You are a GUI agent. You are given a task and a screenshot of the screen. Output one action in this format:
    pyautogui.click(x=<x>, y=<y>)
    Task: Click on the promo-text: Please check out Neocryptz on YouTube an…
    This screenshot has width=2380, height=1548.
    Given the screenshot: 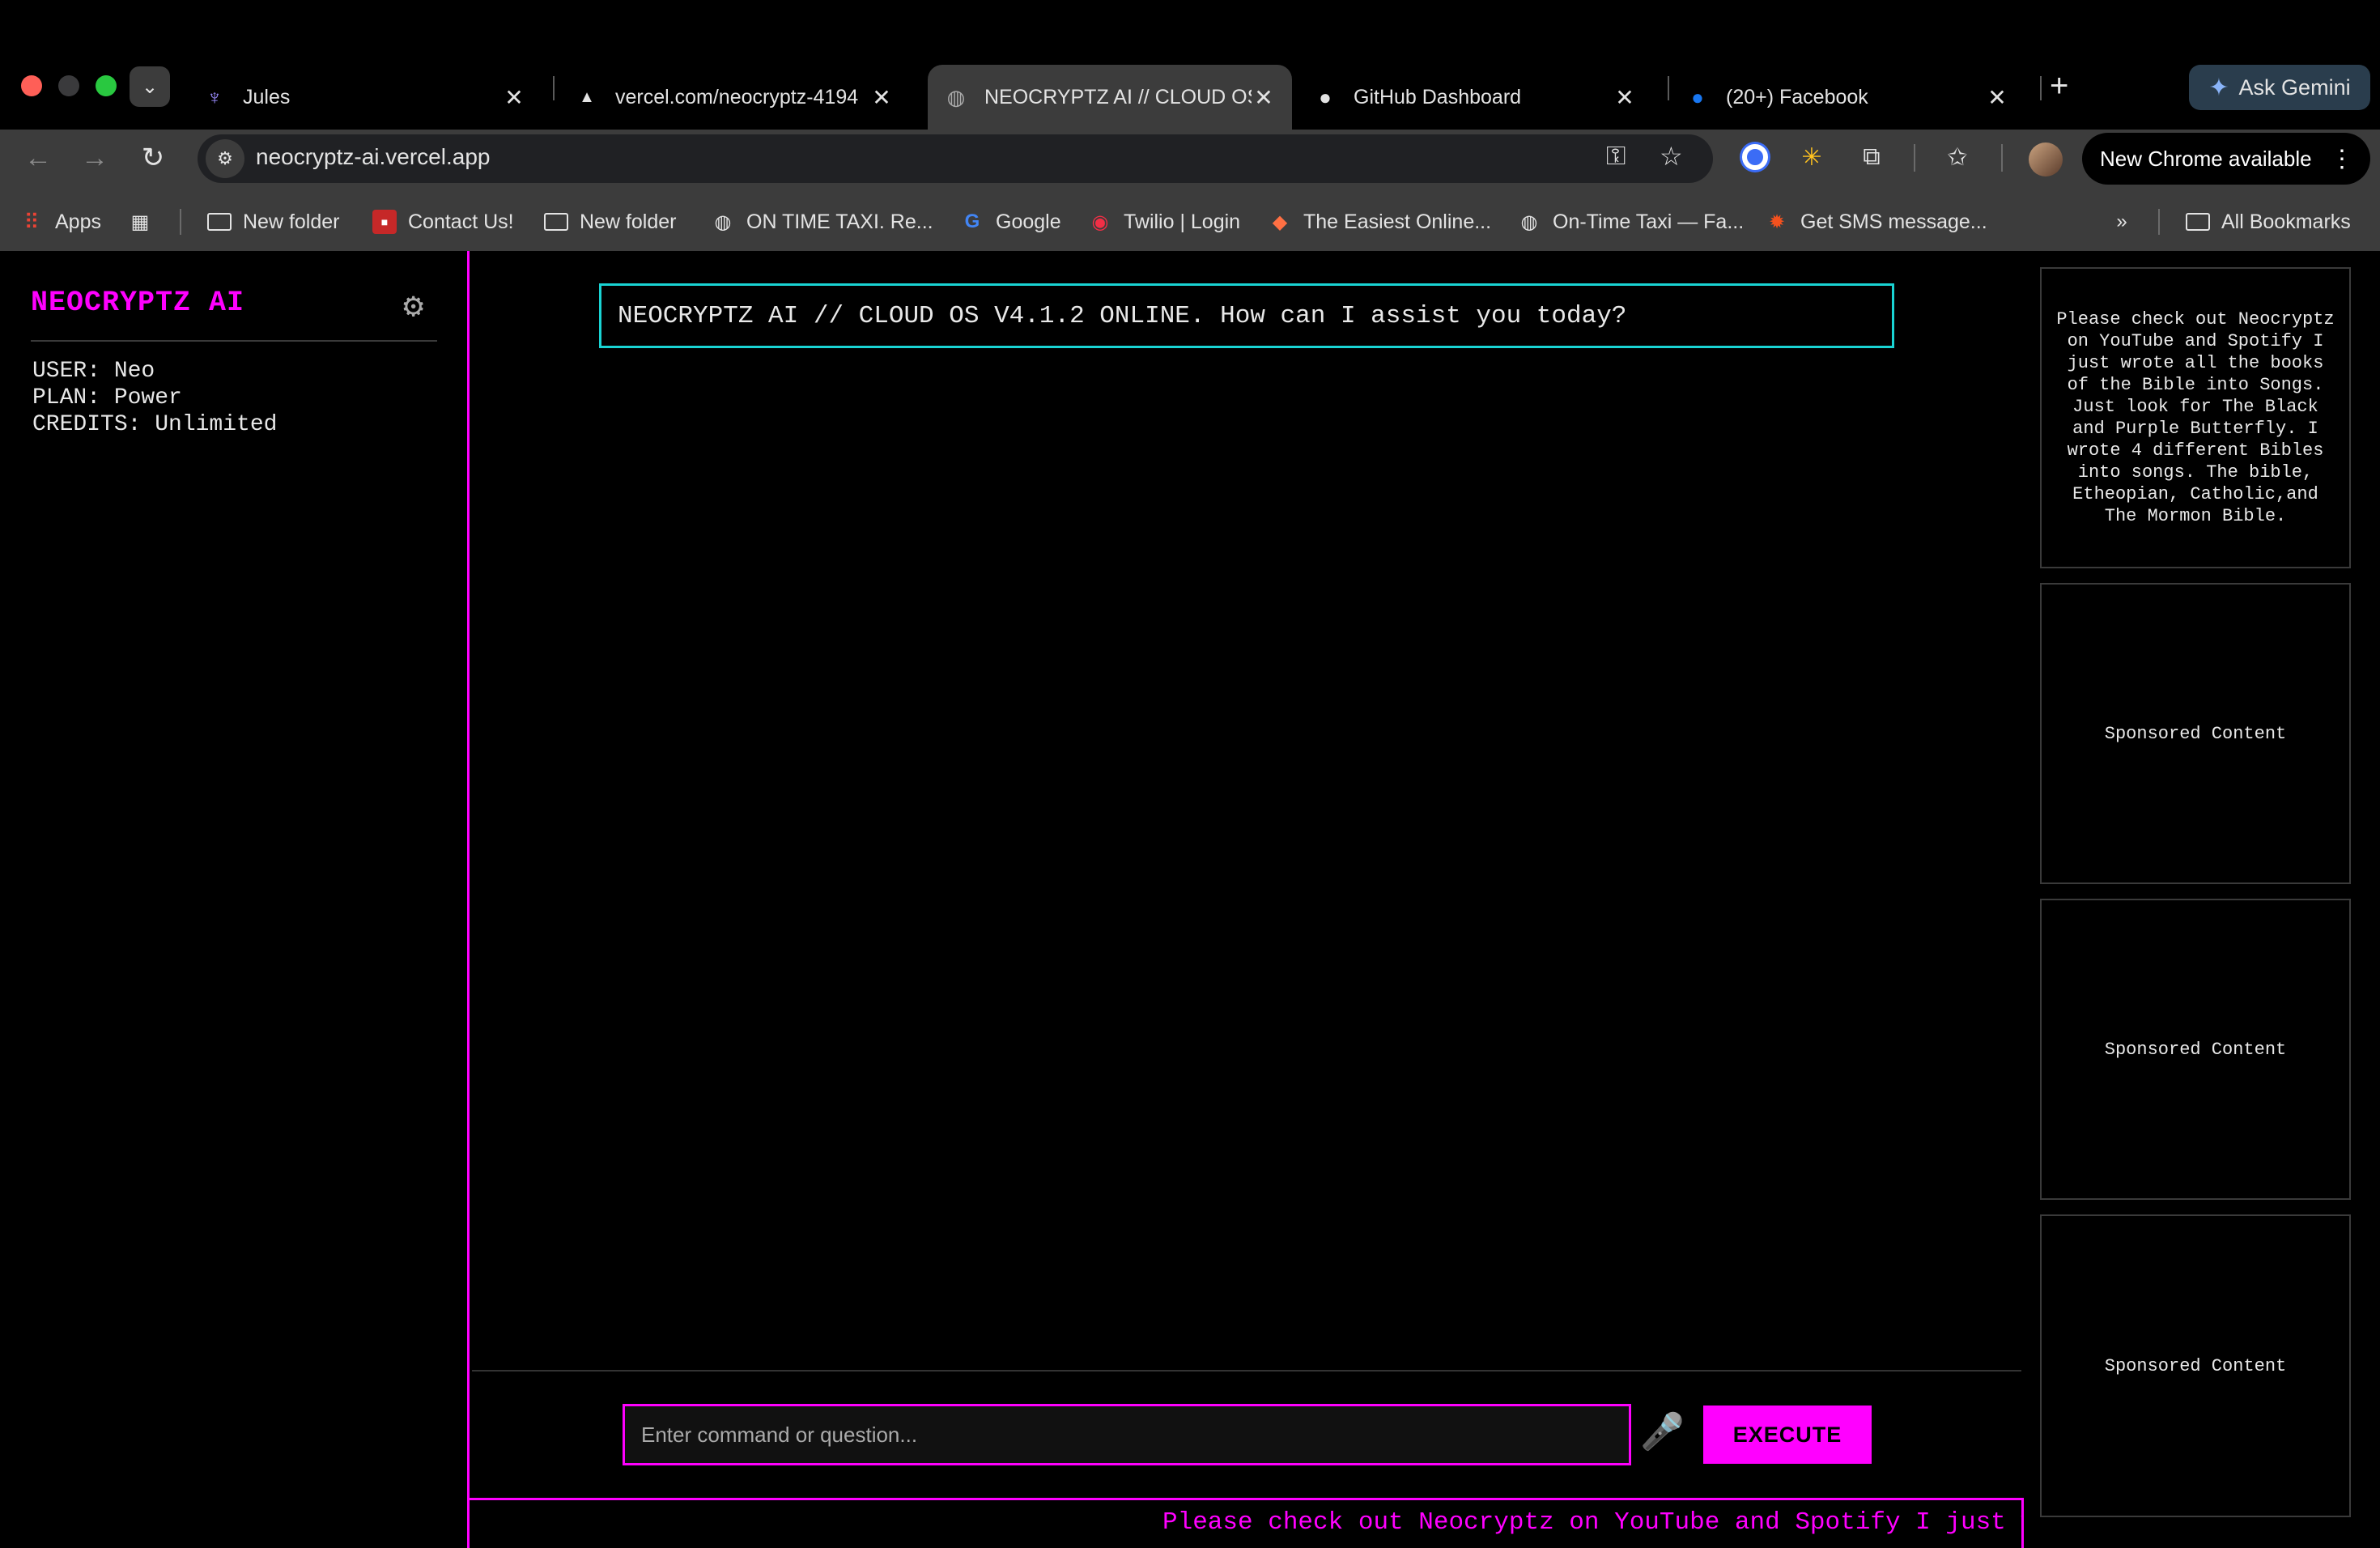 What is the action you would take?
    pyautogui.click(x=2195, y=418)
    